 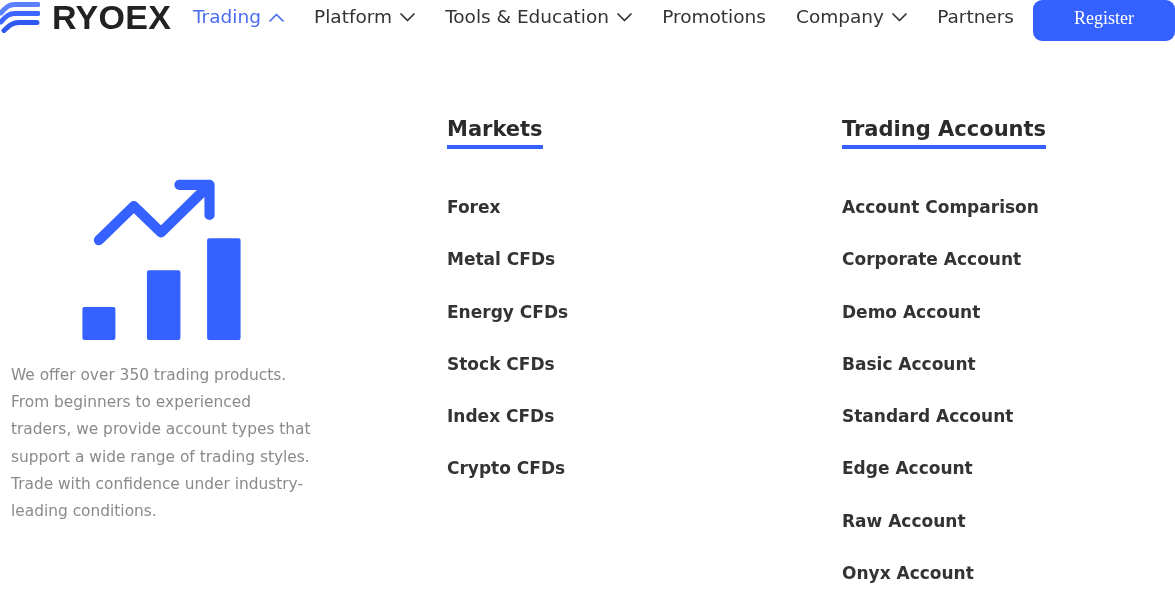 What do you see at coordinates (508, 311) in the screenshot?
I see `menu-link: Energy CFDs` at bounding box center [508, 311].